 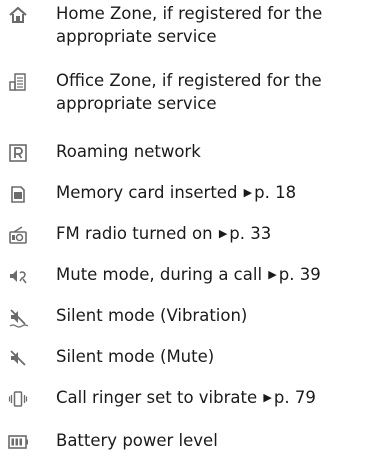 What do you see at coordinates (136, 36) in the screenshot?
I see `home-zone-text-2: appropriate service` at bounding box center [136, 36].